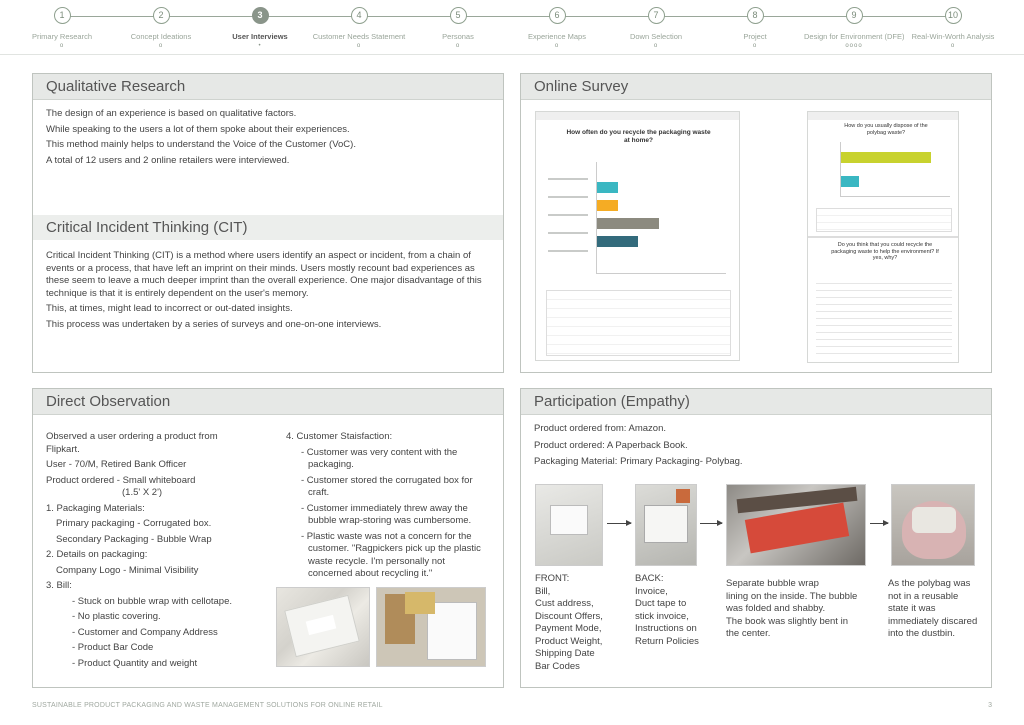 The height and width of the screenshot is (725, 1024). I want to click on step-6: 6 Experience Maps o, so click(557, 28).